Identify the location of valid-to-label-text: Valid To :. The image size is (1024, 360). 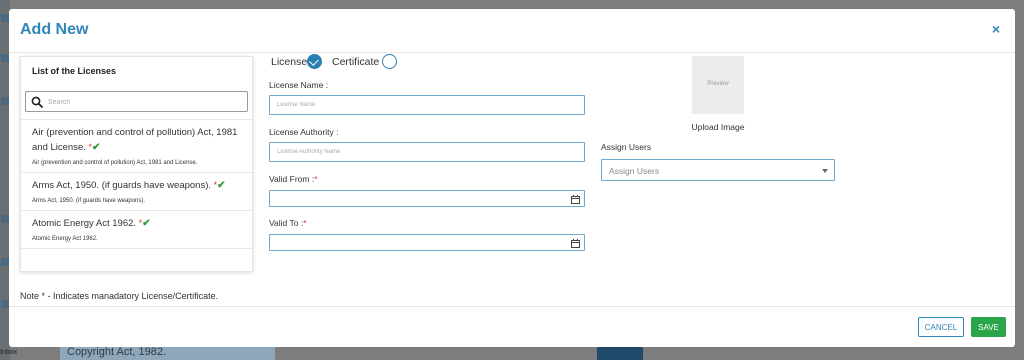
(286, 223).